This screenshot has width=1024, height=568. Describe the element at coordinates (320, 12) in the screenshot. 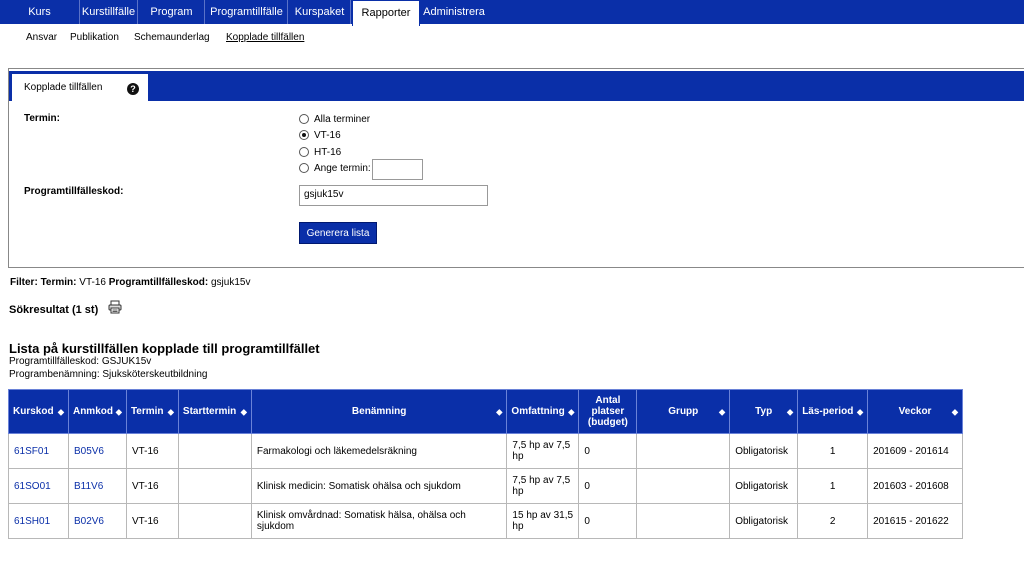

I see `nav-tab-kurspaket: Kurspaket` at that location.